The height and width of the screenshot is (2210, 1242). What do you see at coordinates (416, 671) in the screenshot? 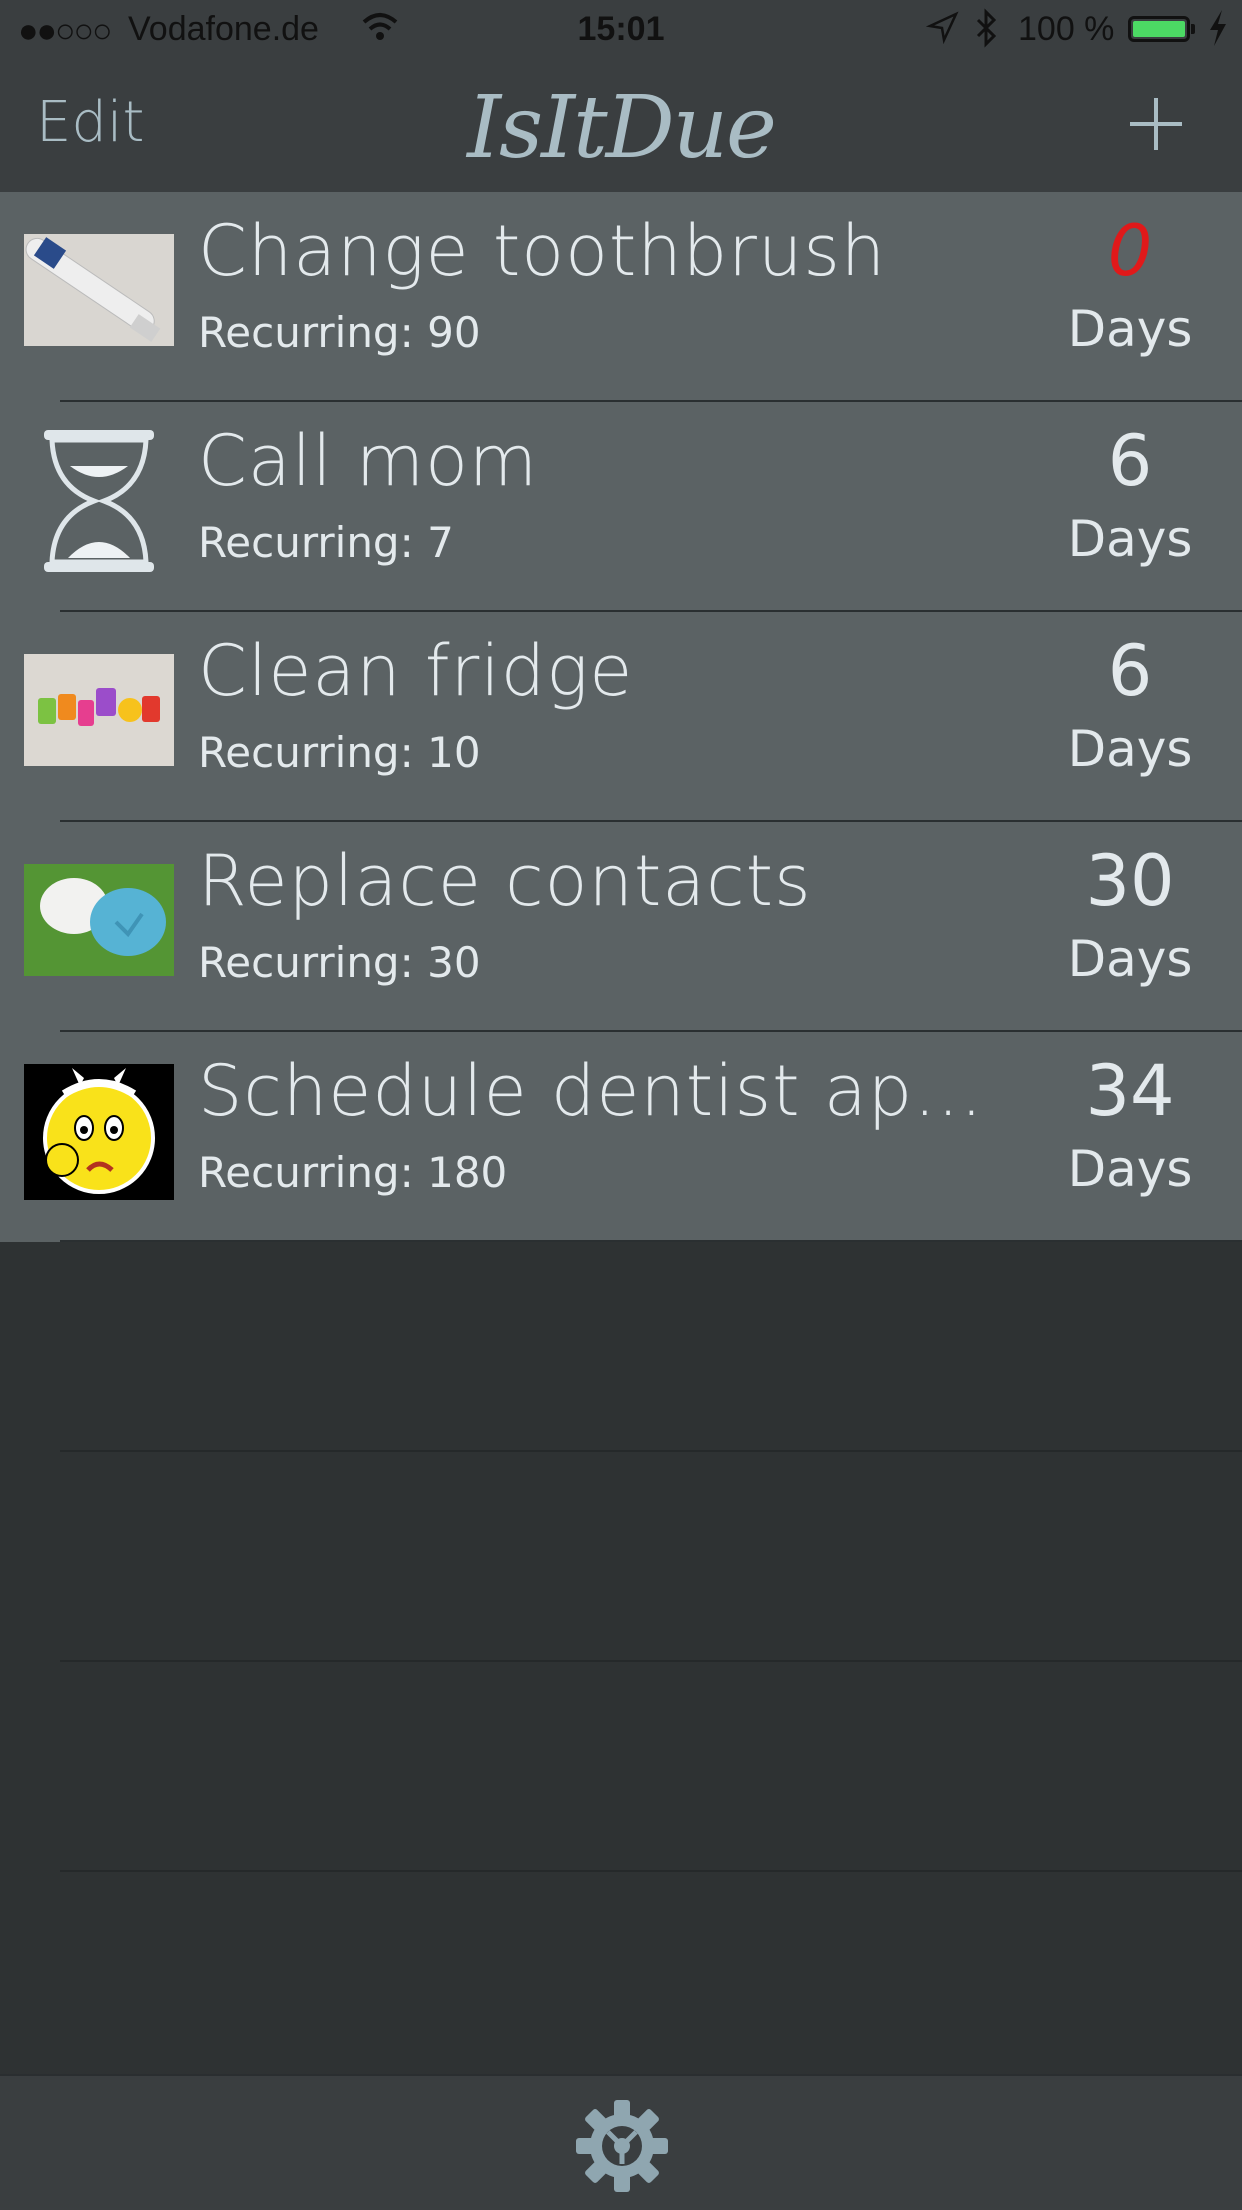
I see `task-title: Clean fridge` at bounding box center [416, 671].